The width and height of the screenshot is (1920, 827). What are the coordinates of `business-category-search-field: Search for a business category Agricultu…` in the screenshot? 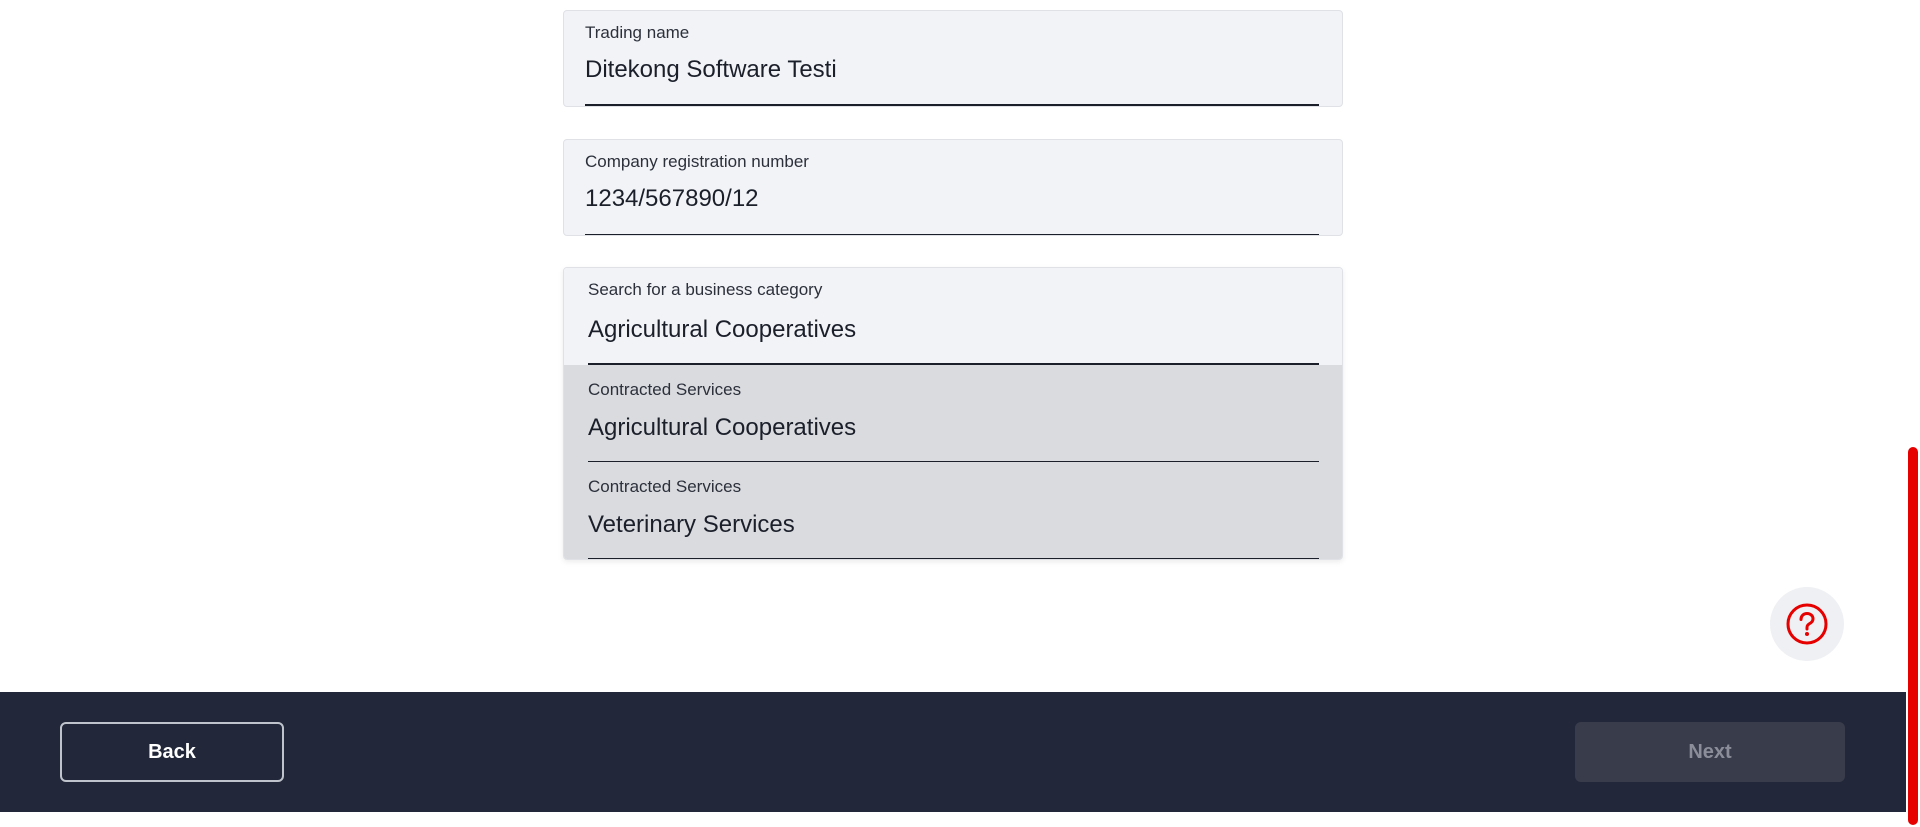 It's located at (953, 316).